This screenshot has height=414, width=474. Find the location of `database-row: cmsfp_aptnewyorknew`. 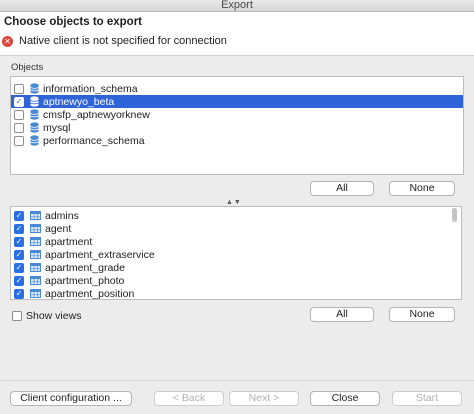

database-row: cmsfp_aptnewyorknew is located at coordinates (237, 114).